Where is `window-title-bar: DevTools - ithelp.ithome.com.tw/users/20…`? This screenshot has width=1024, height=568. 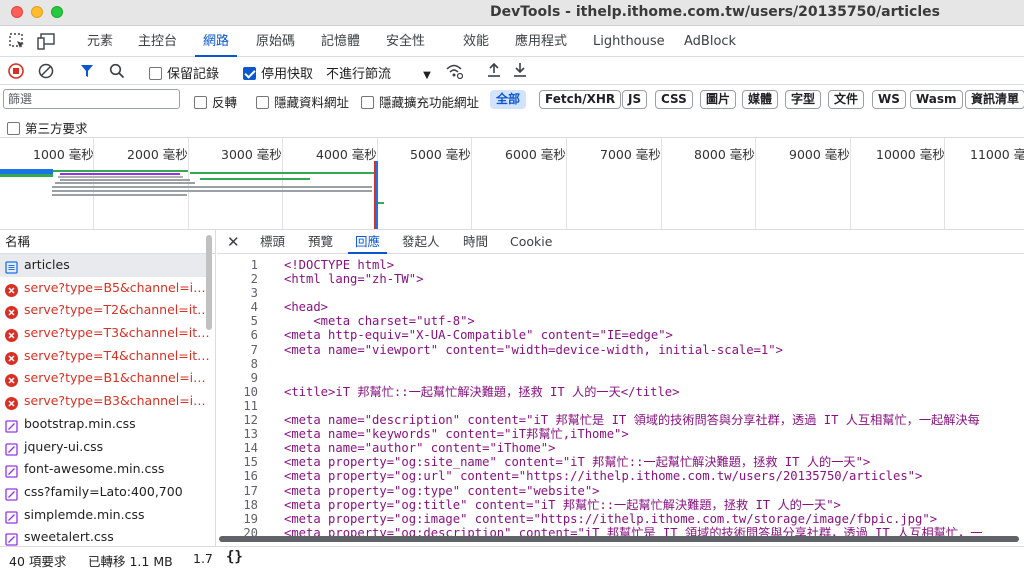 window-title-bar: DevTools - ithelp.ithome.com.tw/users/20… is located at coordinates (512, 13).